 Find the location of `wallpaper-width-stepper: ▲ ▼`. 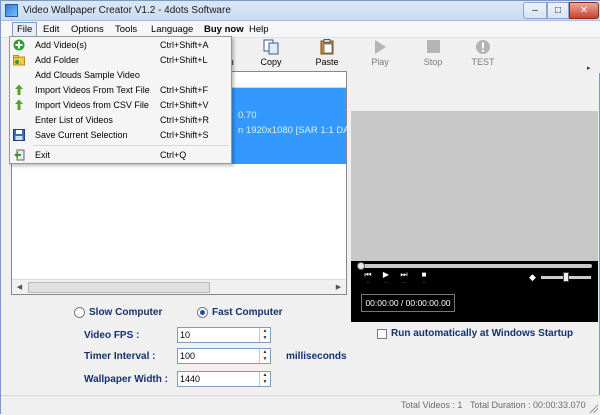

wallpaper-width-stepper: ▲ ▼ is located at coordinates (224, 379).